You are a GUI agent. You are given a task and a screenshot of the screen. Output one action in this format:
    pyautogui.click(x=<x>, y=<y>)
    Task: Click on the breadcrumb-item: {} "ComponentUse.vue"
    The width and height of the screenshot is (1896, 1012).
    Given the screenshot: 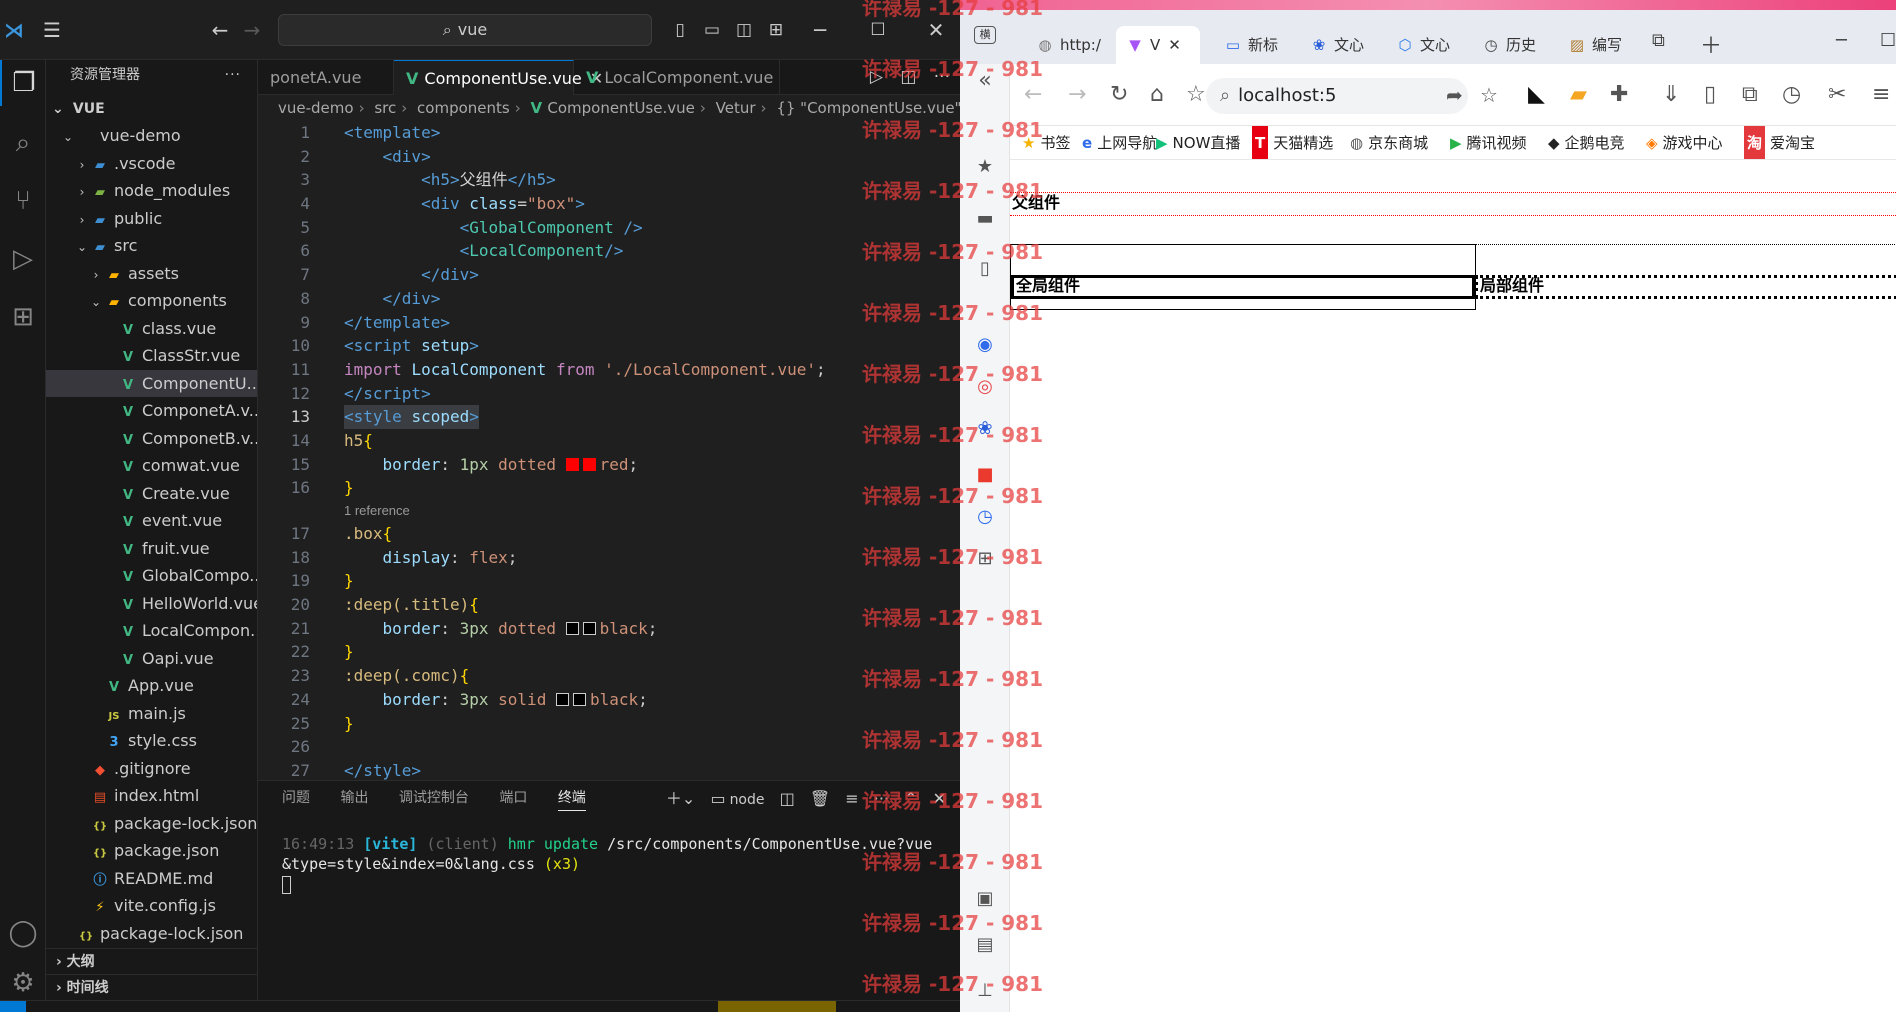 What is the action you would take?
    pyautogui.click(x=868, y=108)
    